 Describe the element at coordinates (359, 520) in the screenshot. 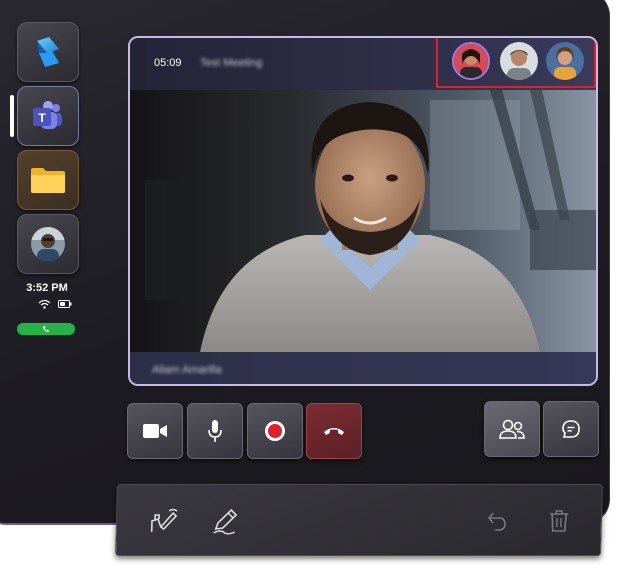

I see `ink-toolbar` at that location.